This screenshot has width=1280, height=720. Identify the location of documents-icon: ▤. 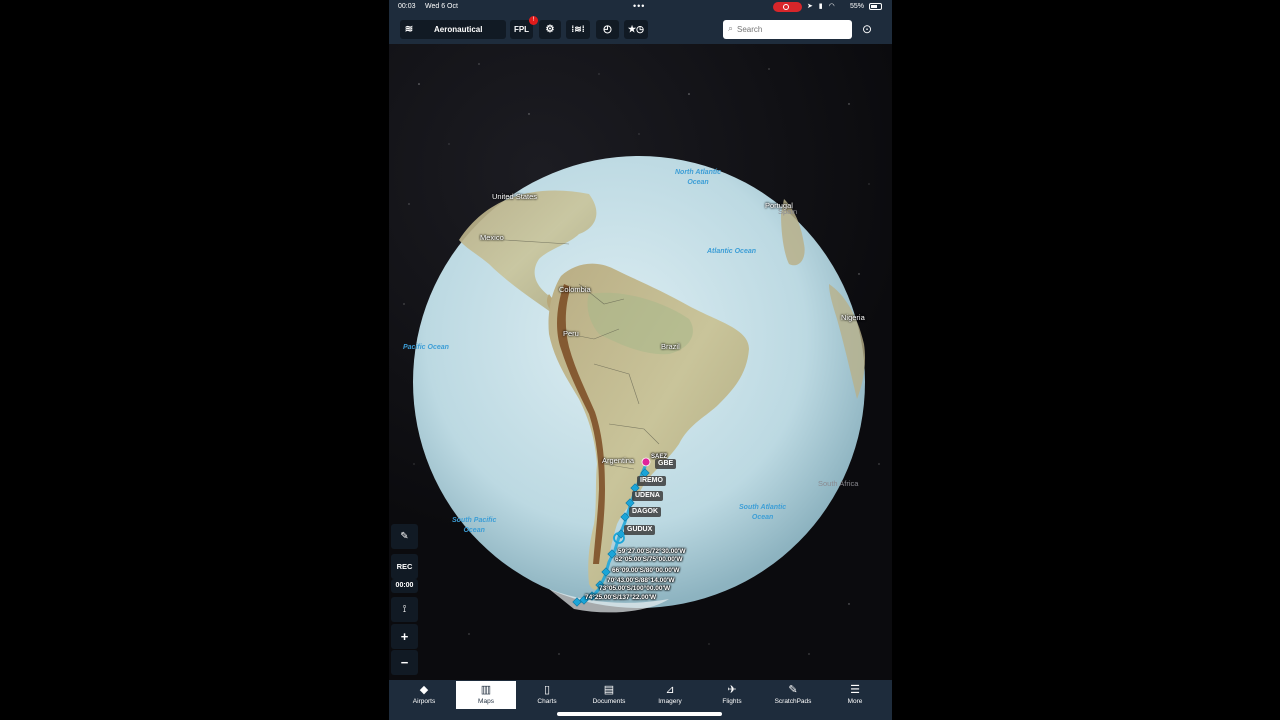
(609, 690).